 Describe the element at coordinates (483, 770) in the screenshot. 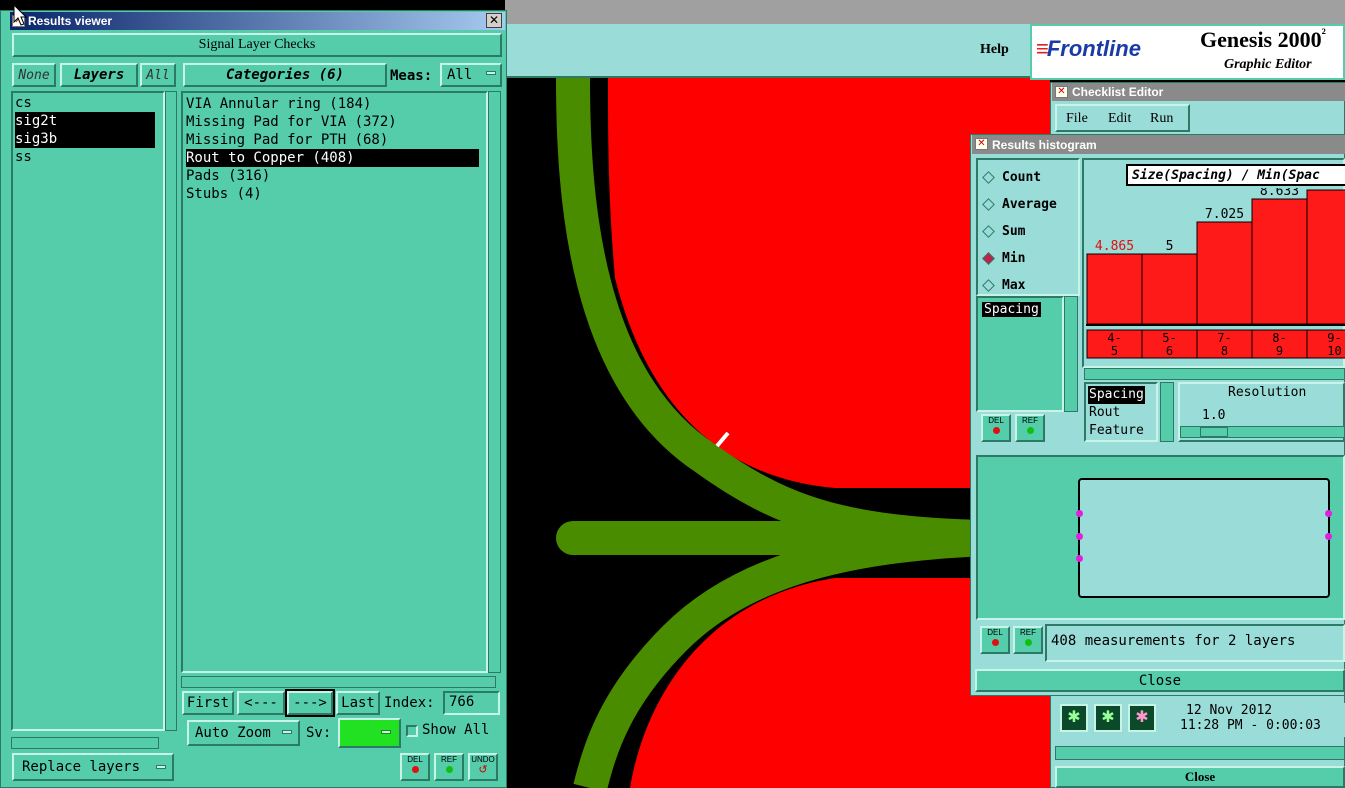

I see `undo-arrow-icon: ↺` at that location.